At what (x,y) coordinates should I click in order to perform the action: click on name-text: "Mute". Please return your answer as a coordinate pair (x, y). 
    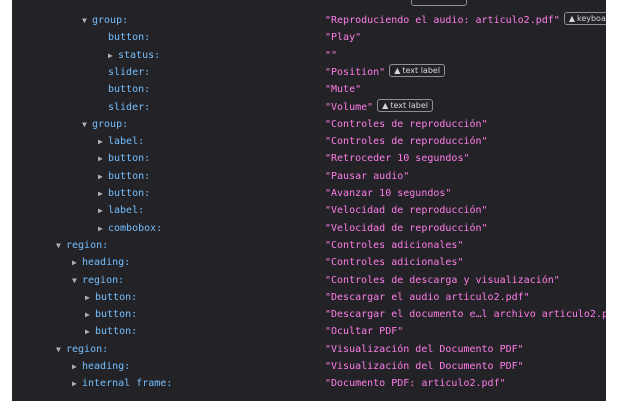
    Looking at the image, I should click on (343, 90).